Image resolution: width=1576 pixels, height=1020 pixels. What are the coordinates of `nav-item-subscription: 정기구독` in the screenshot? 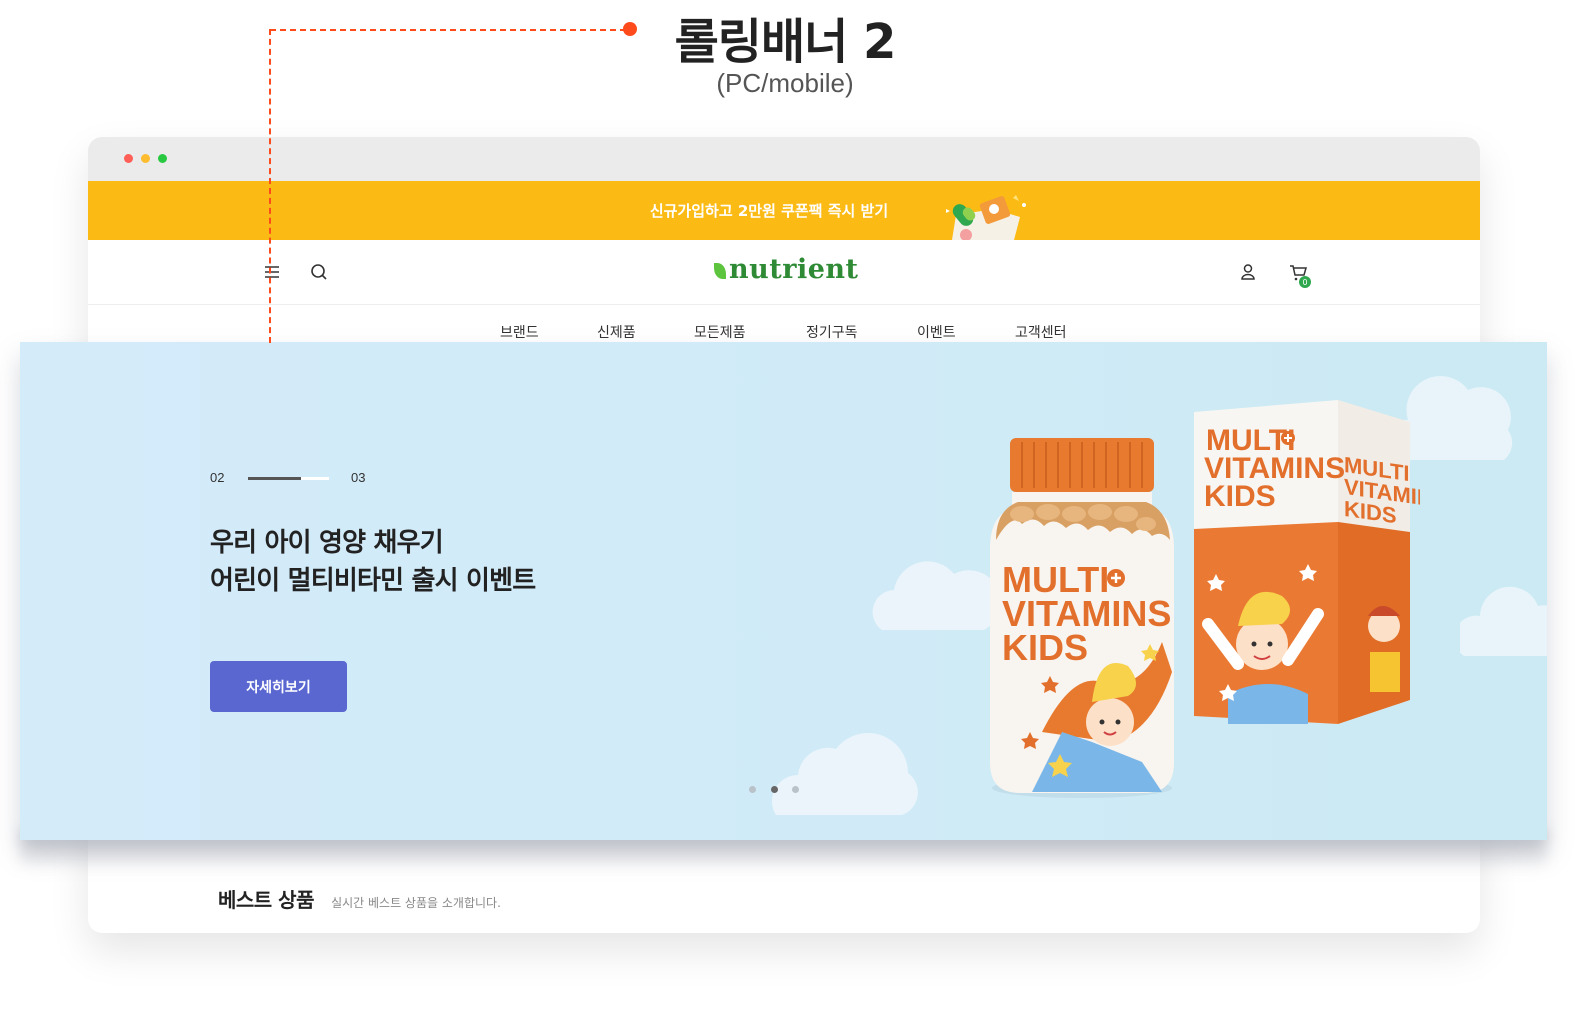 It's located at (832, 332).